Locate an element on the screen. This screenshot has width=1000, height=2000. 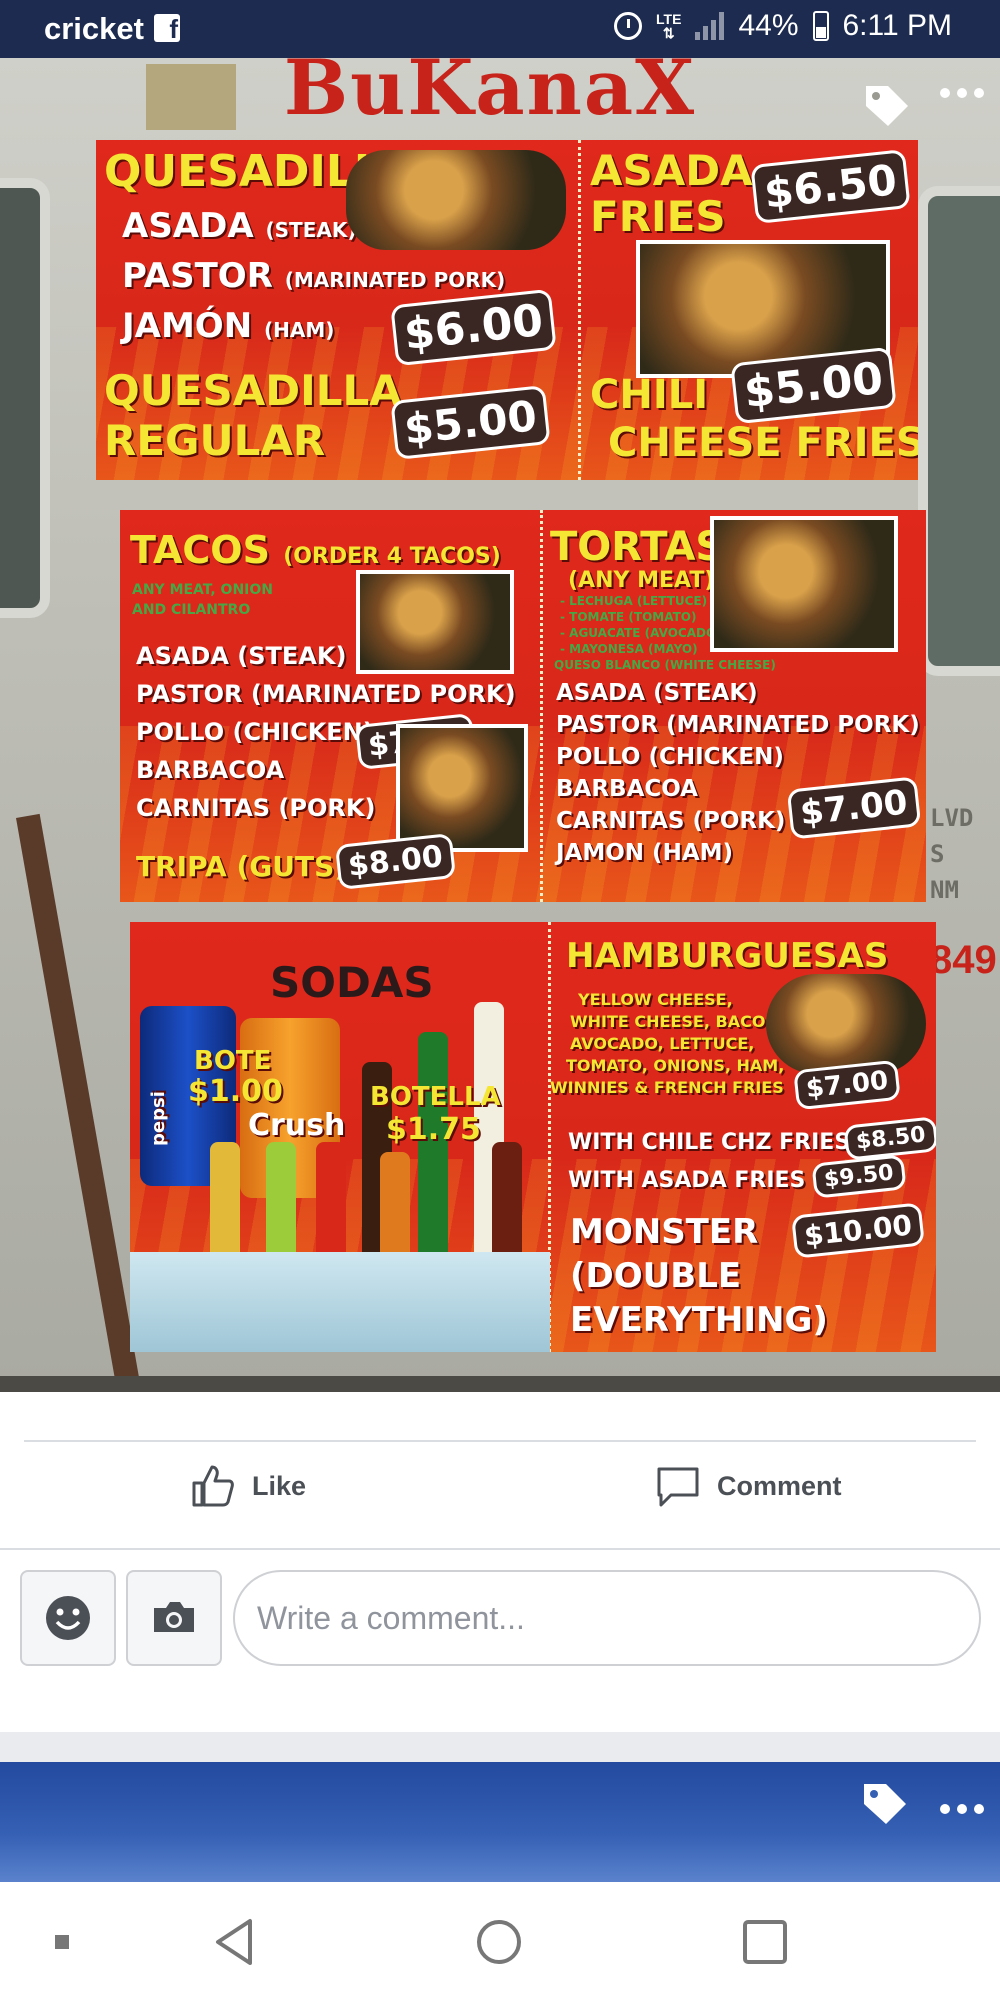
tortas-photo is located at coordinates (804, 584).